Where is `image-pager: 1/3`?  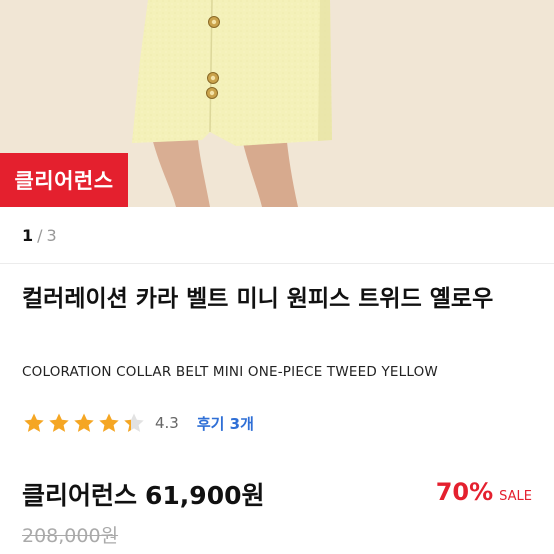
image-pager: 1/3 is located at coordinates (39, 235).